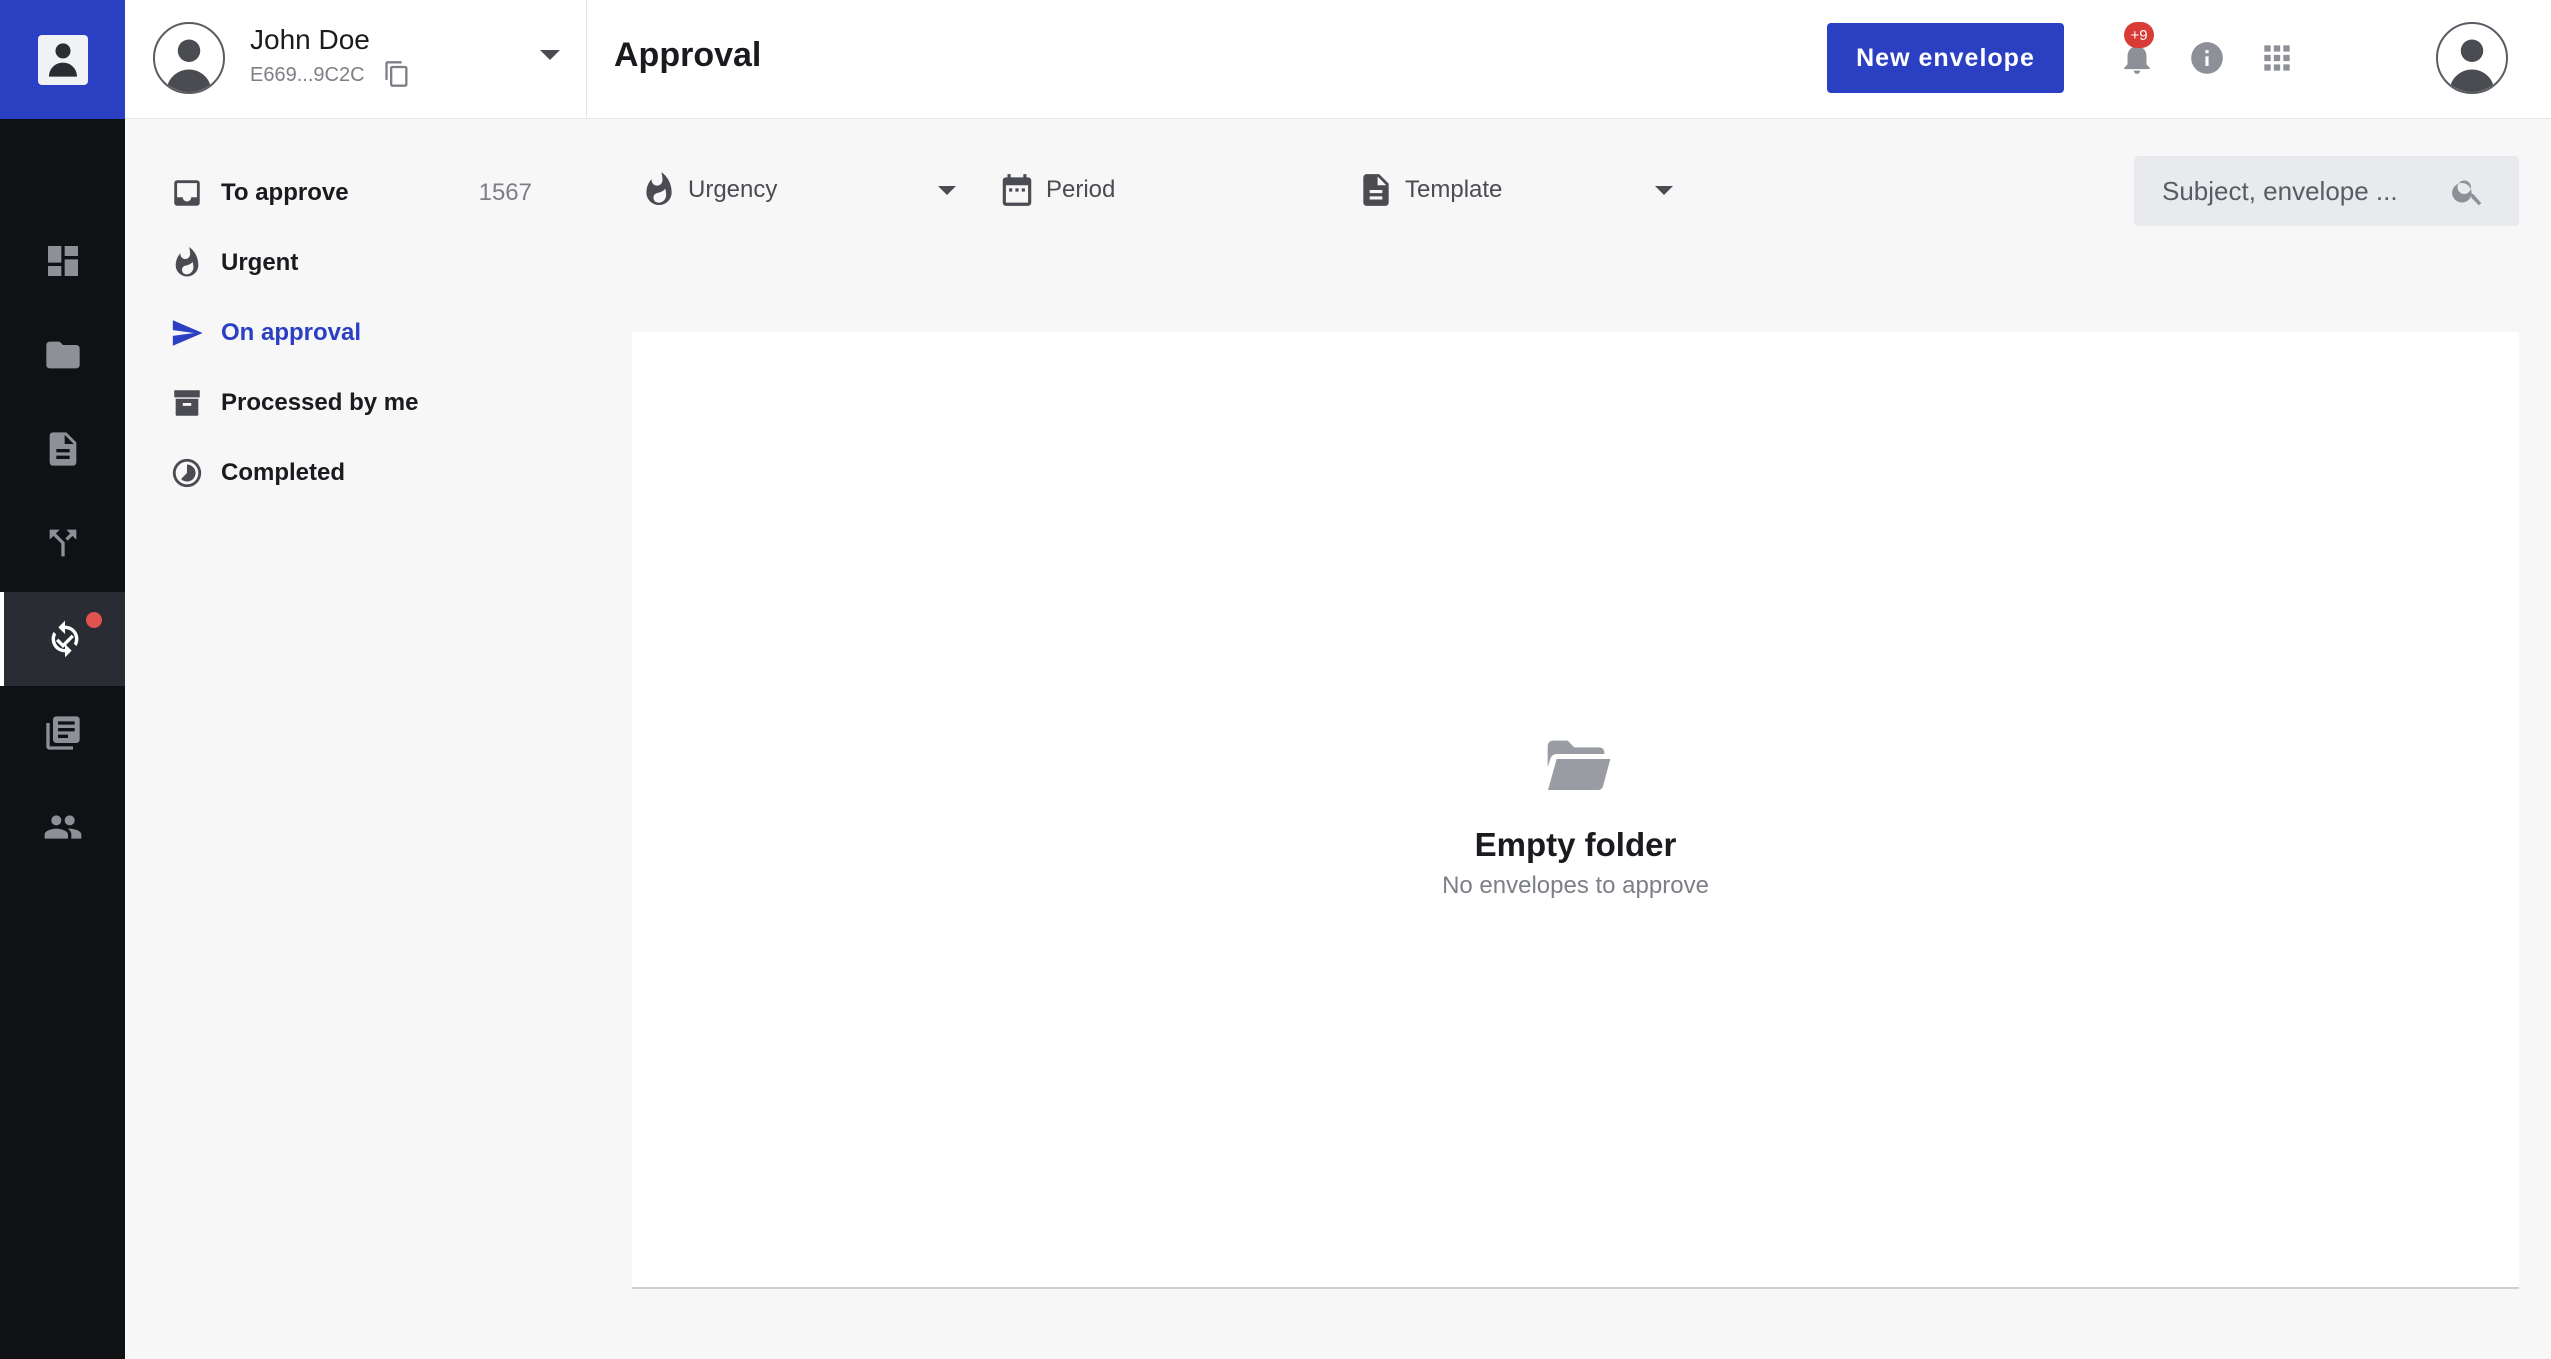 This screenshot has width=2551, height=1359. What do you see at coordinates (1454, 189) in the screenshot?
I see `template-filter-label: Template` at bounding box center [1454, 189].